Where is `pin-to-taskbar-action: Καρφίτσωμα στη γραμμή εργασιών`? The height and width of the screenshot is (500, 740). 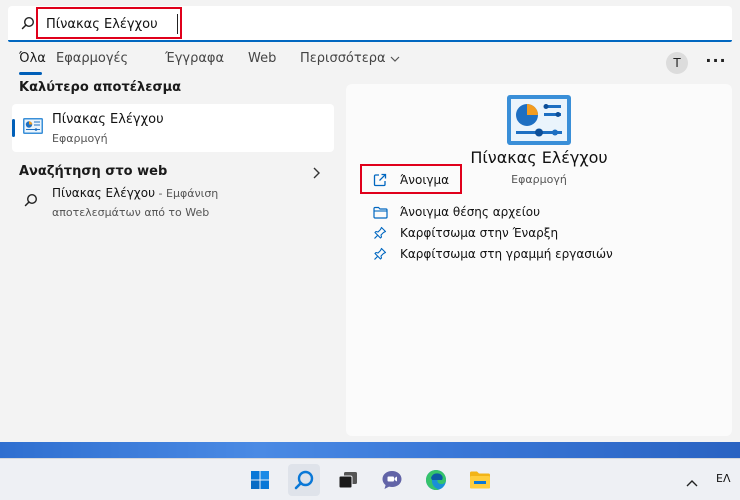 pin-to-taskbar-action: Καρφίτσωμα στη γραμμή εργασιών is located at coordinates (492, 254).